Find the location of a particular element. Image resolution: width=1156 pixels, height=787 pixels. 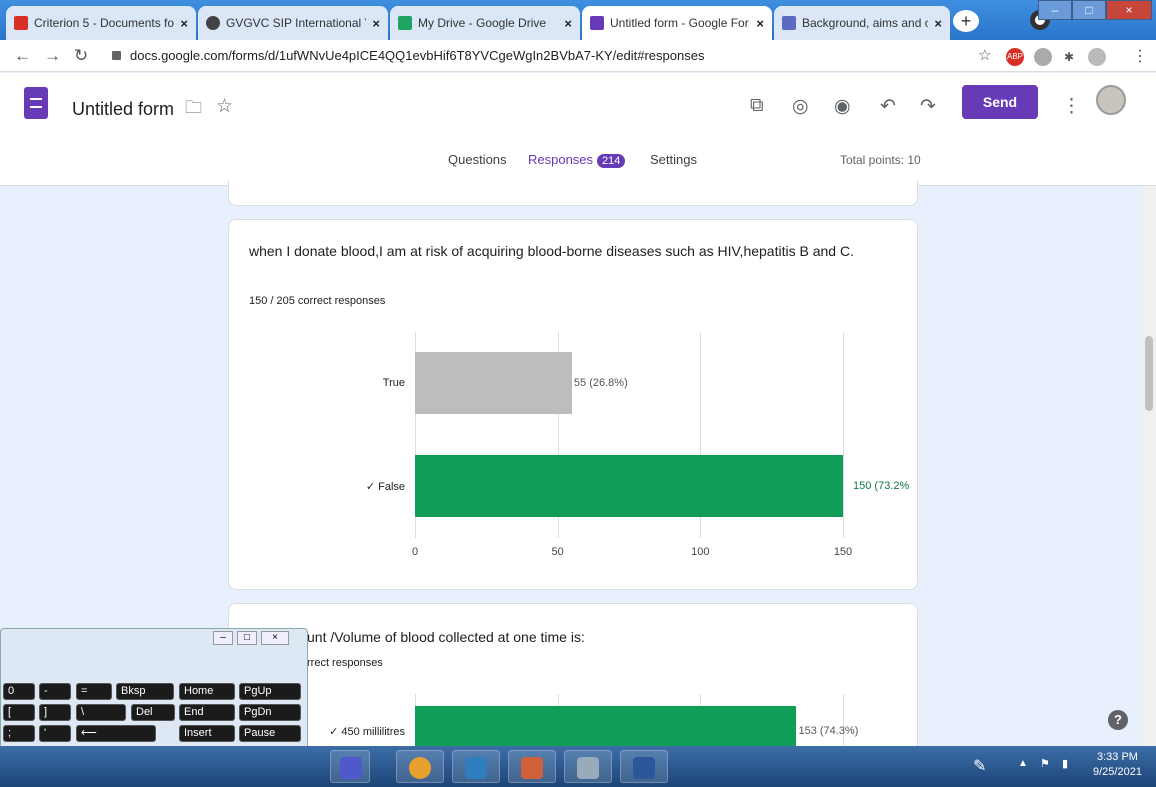

adblock-icon: ABP is located at coordinates (1015, 57).